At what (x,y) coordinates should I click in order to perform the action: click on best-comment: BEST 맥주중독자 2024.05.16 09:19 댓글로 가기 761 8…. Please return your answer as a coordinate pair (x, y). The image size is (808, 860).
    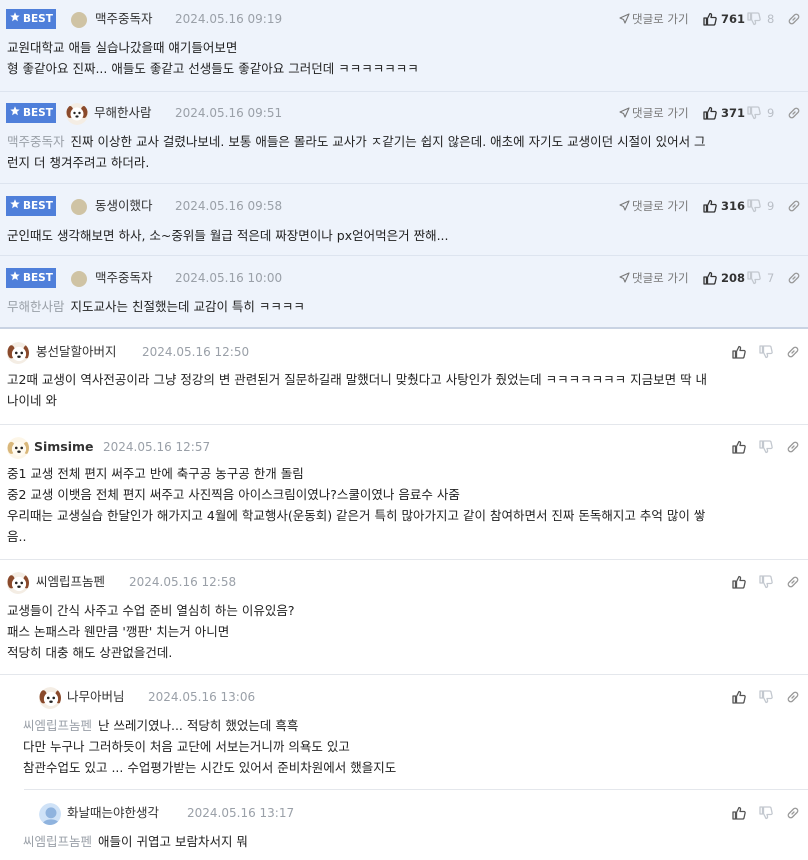
    Looking at the image, I should click on (404, 46).